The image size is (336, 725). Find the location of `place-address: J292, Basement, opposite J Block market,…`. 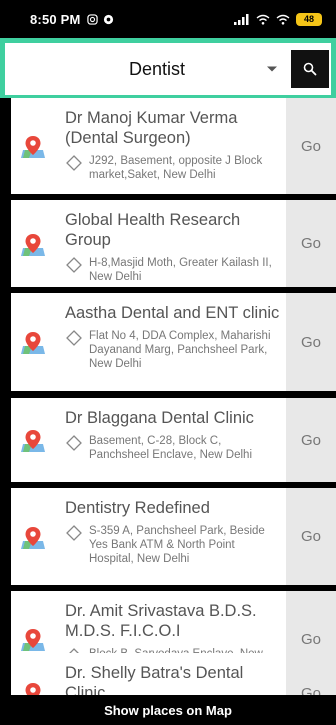

place-address: J292, Basement, opposite J Block market,… is located at coordinates (176, 168).